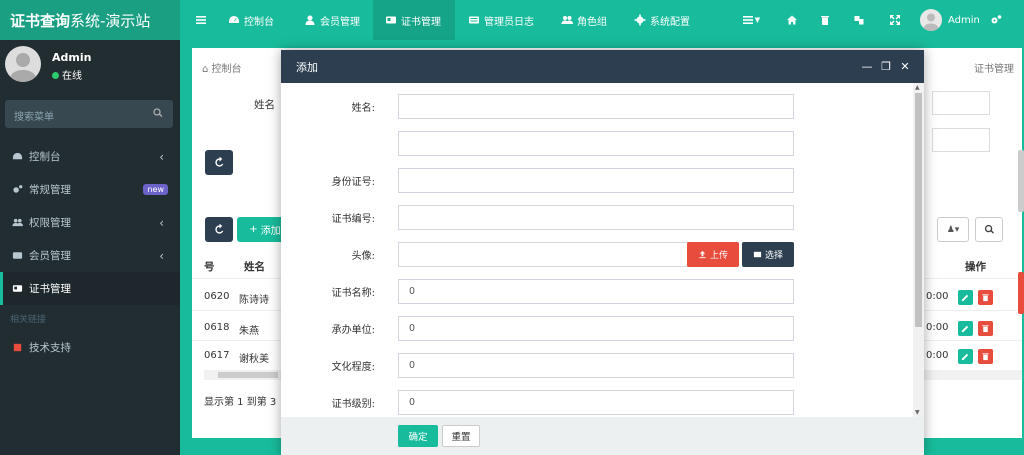 The height and width of the screenshot is (455, 1024). Describe the element at coordinates (353, 219) in the screenshot. I see `field-label-certificate-number: 证书编号:` at that location.